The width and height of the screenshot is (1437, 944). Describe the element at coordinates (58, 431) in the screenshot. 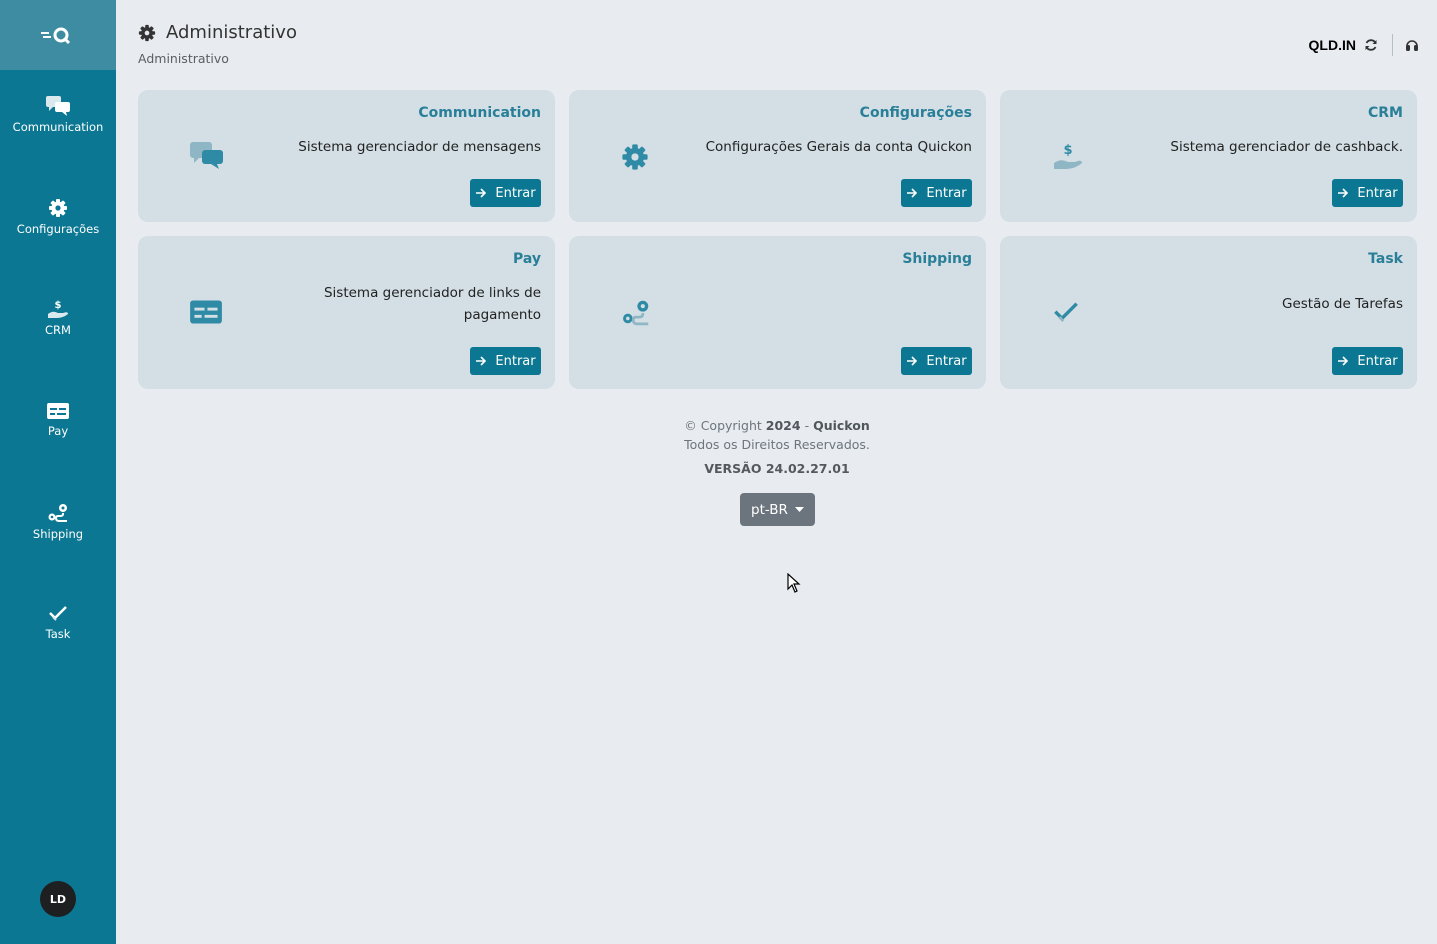

I see `sidebar-item-label: Pay` at that location.